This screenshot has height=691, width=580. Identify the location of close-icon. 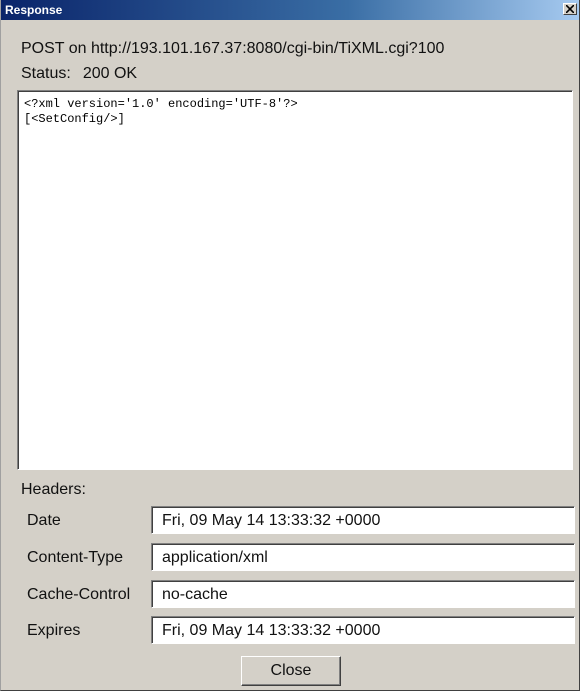
(570, 9).